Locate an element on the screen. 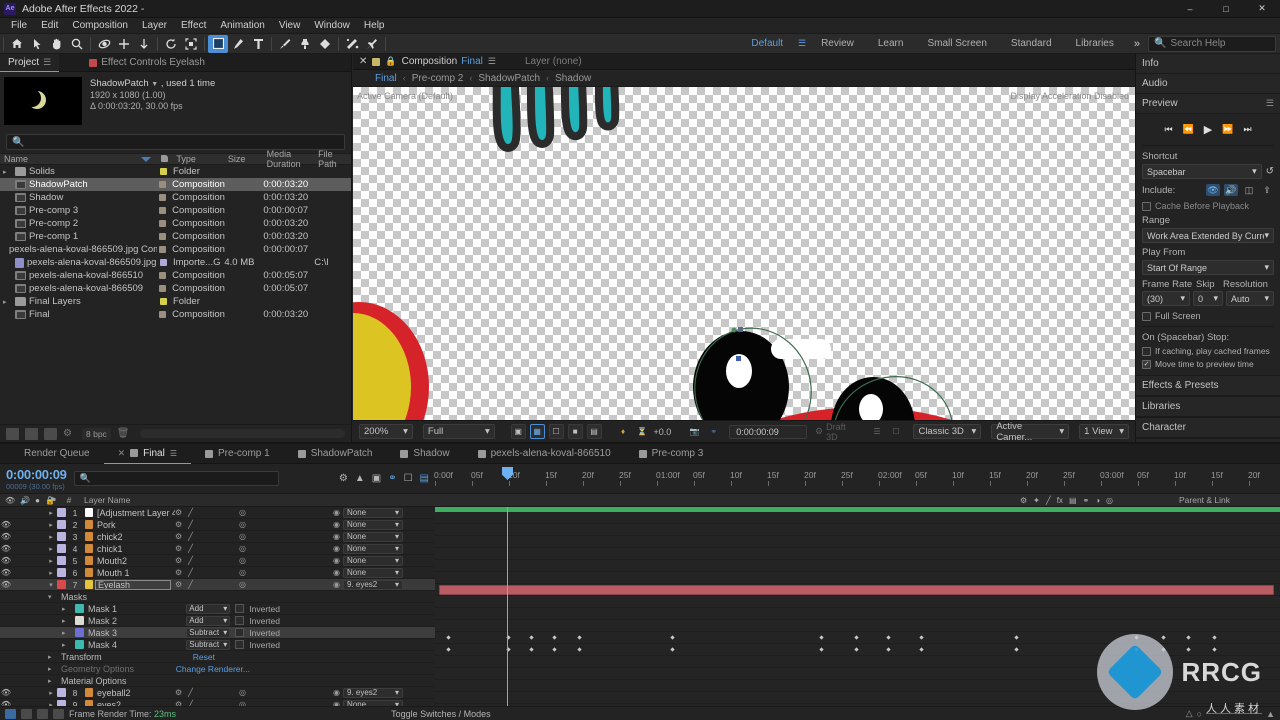 The height and width of the screenshot is (720, 1280). camera-view-select: Active Camer... ▾ is located at coordinates (1030, 432).